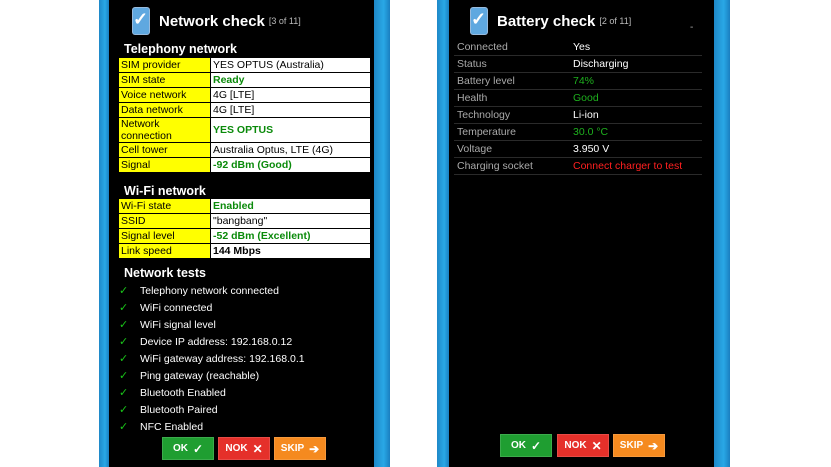 This screenshot has width=831, height=467. I want to click on arrow-right-icon: ➔, so click(314, 448).